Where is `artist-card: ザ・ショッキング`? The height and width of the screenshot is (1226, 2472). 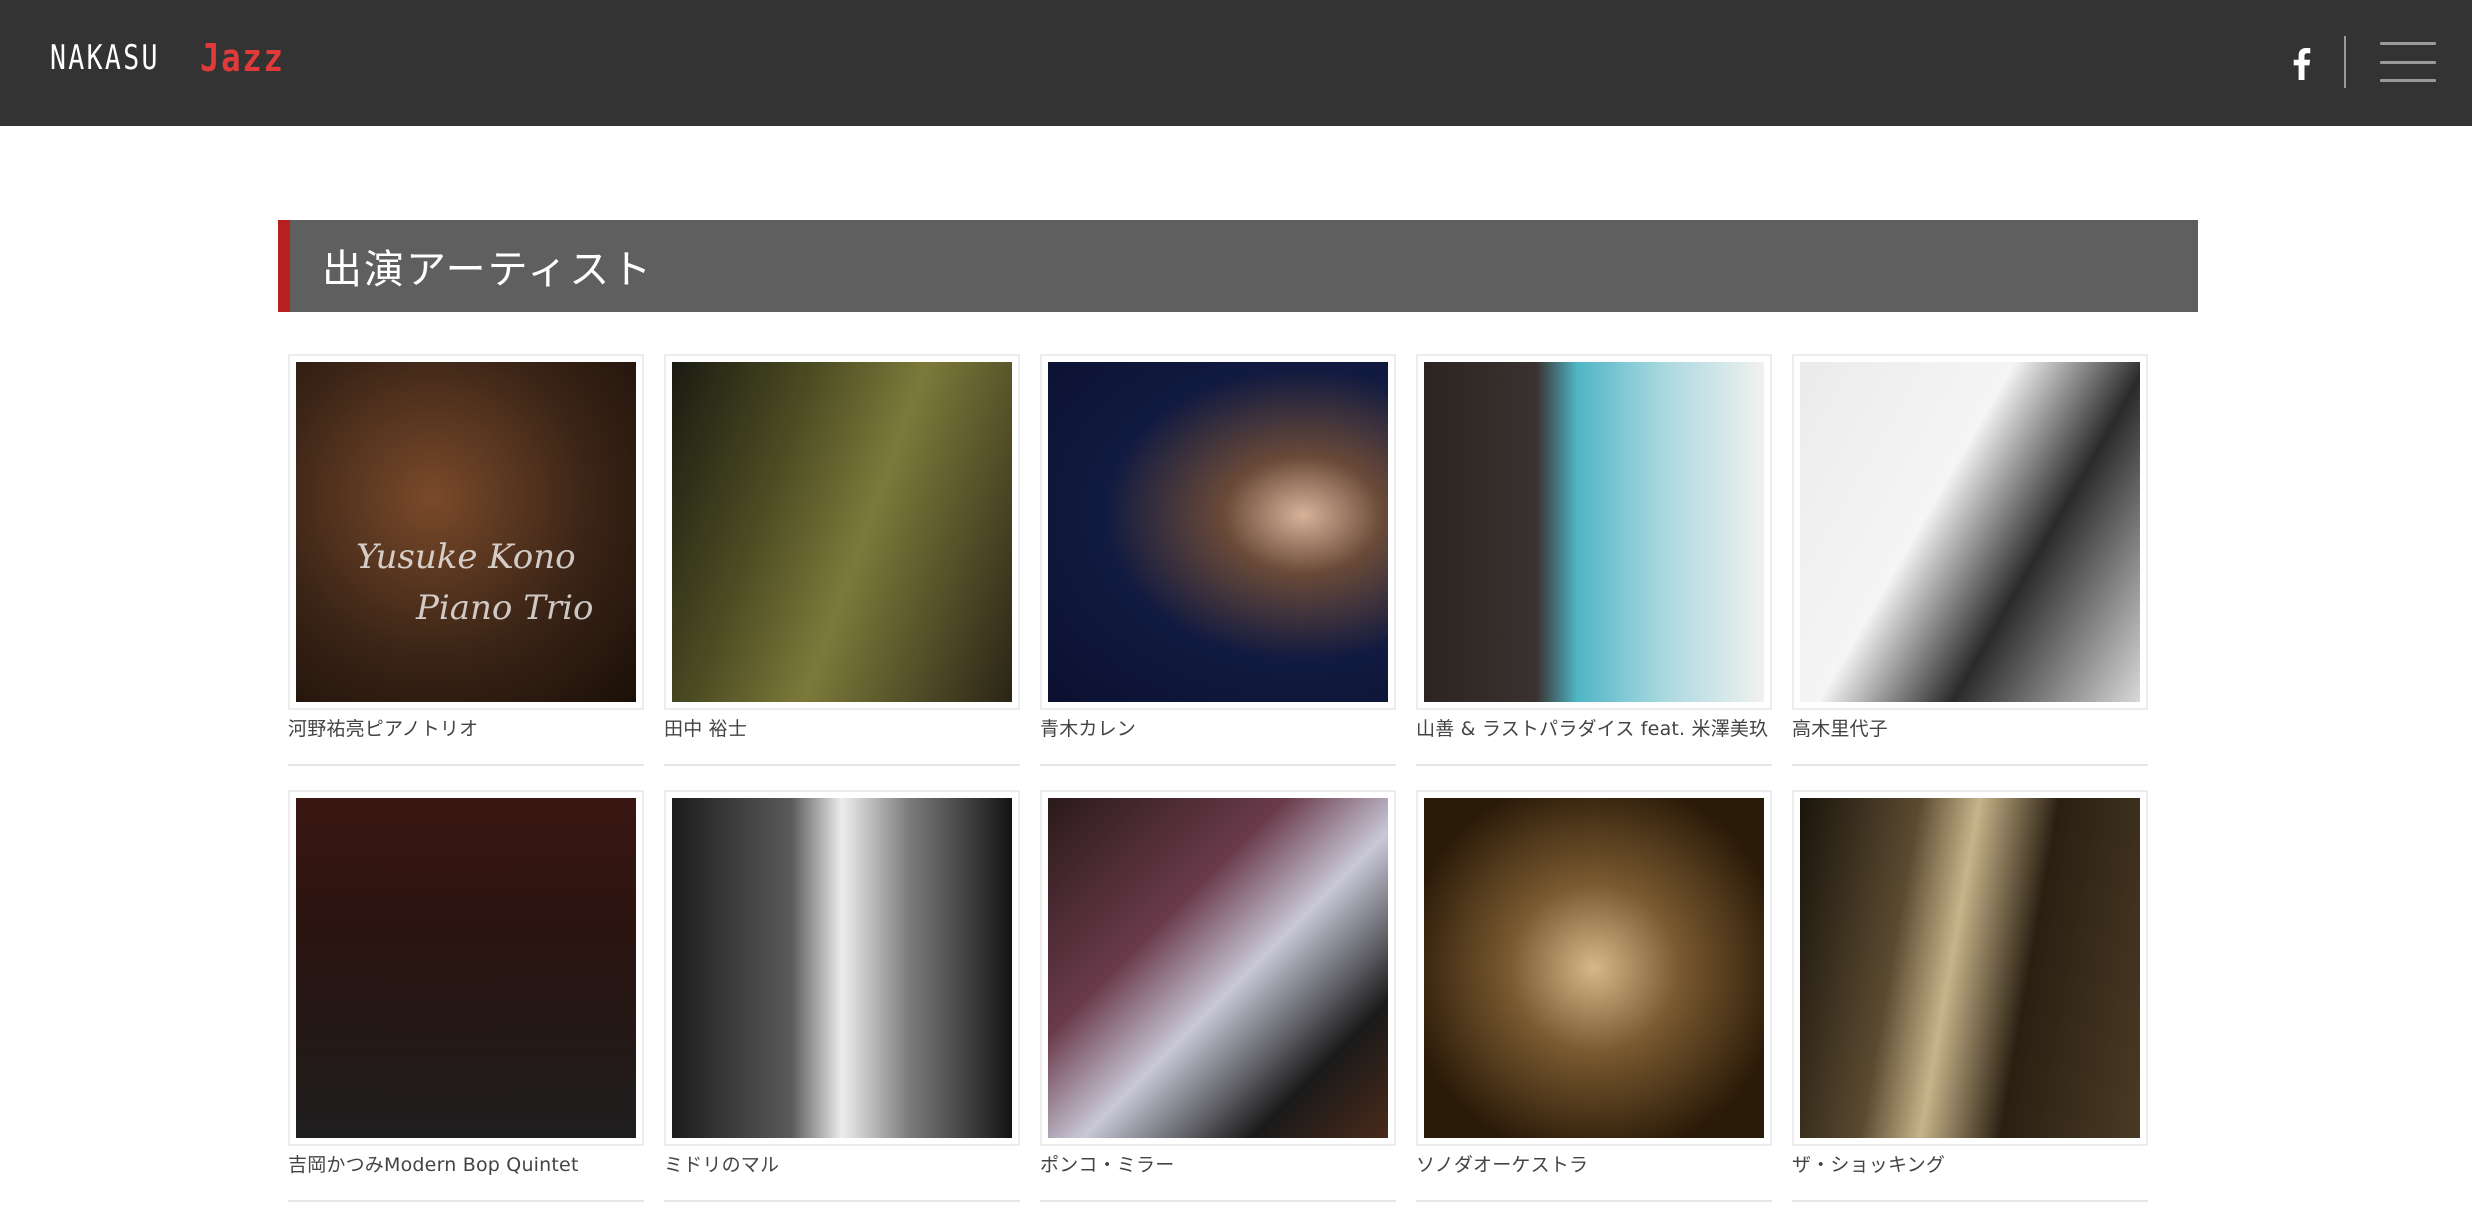
artist-card: ザ・ショッキング is located at coordinates (1970, 996).